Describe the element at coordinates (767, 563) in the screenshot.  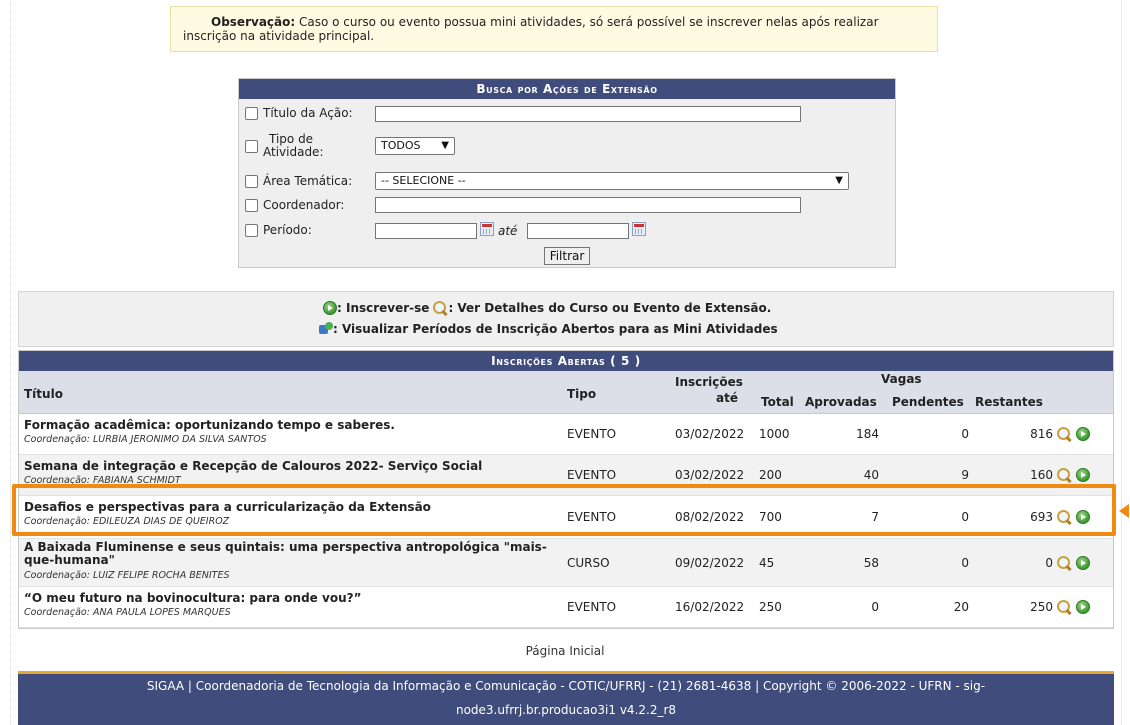
I see `row-total: 45` at that location.